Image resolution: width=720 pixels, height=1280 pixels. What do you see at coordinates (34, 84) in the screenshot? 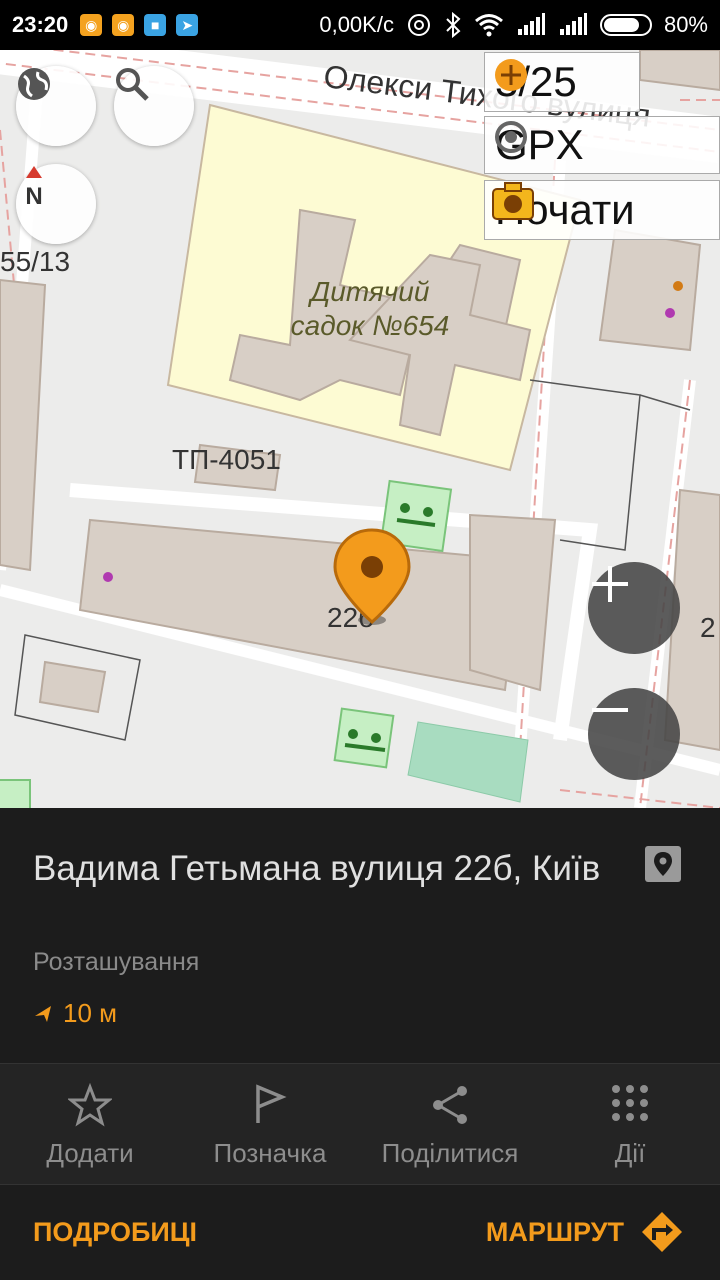
I see `globe-icon` at bounding box center [34, 84].